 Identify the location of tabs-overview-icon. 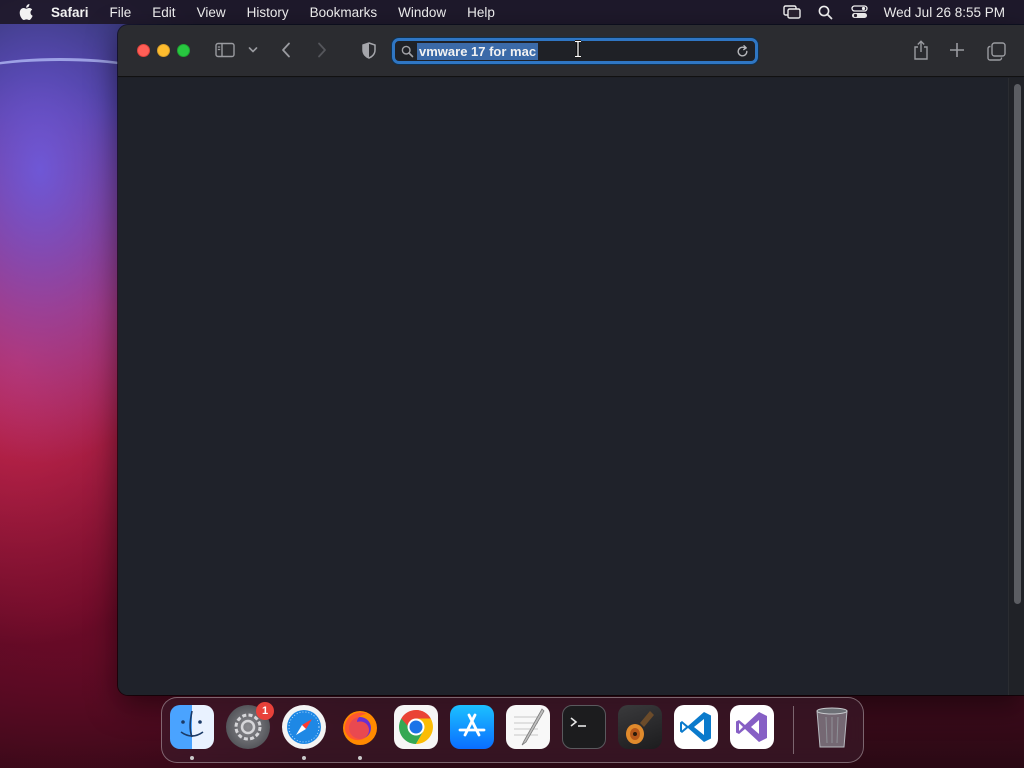
(996, 51).